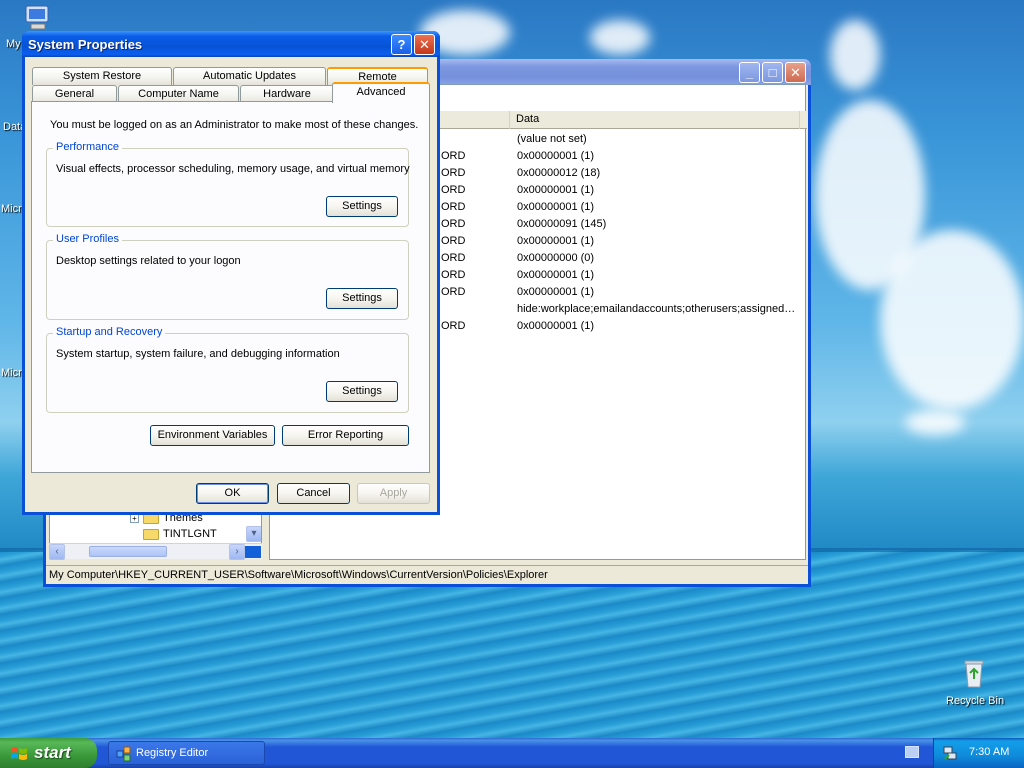 This screenshot has width=1024, height=768. I want to click on group-description: Desktop settings related to your logon, so click(148, 261).